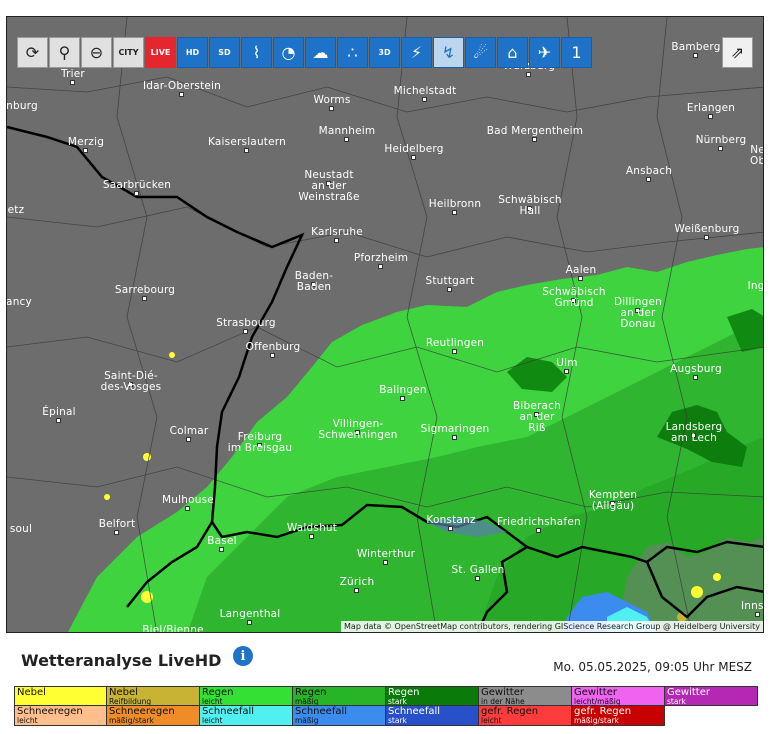  I want to click on tornado-button: ⌇, so click(256, 52).